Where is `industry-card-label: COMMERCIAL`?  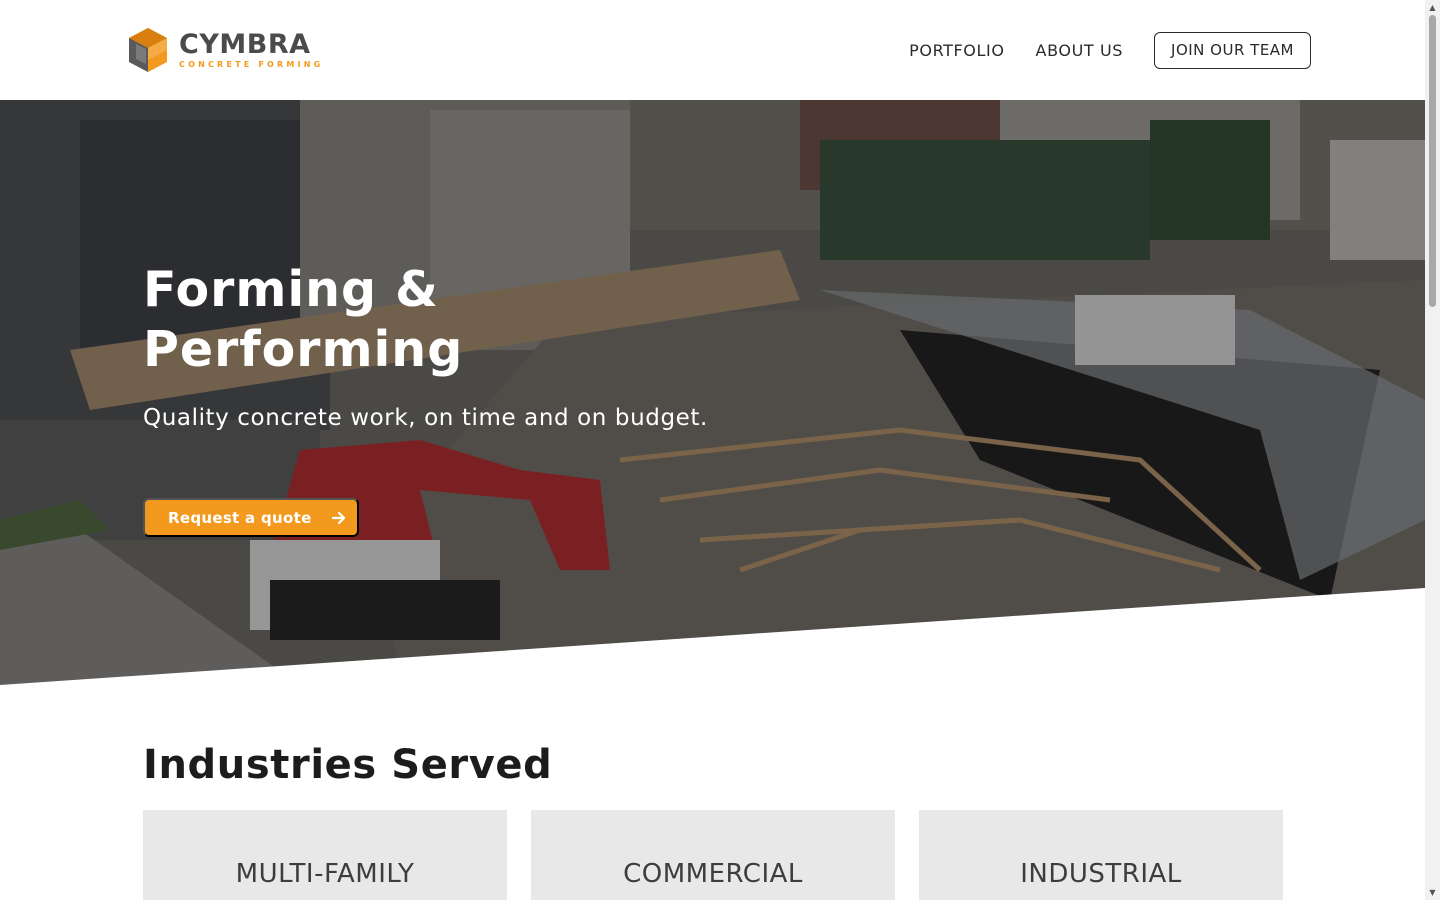 industry-card-label: COMMERCIAL is located at coordinates (713, 874).